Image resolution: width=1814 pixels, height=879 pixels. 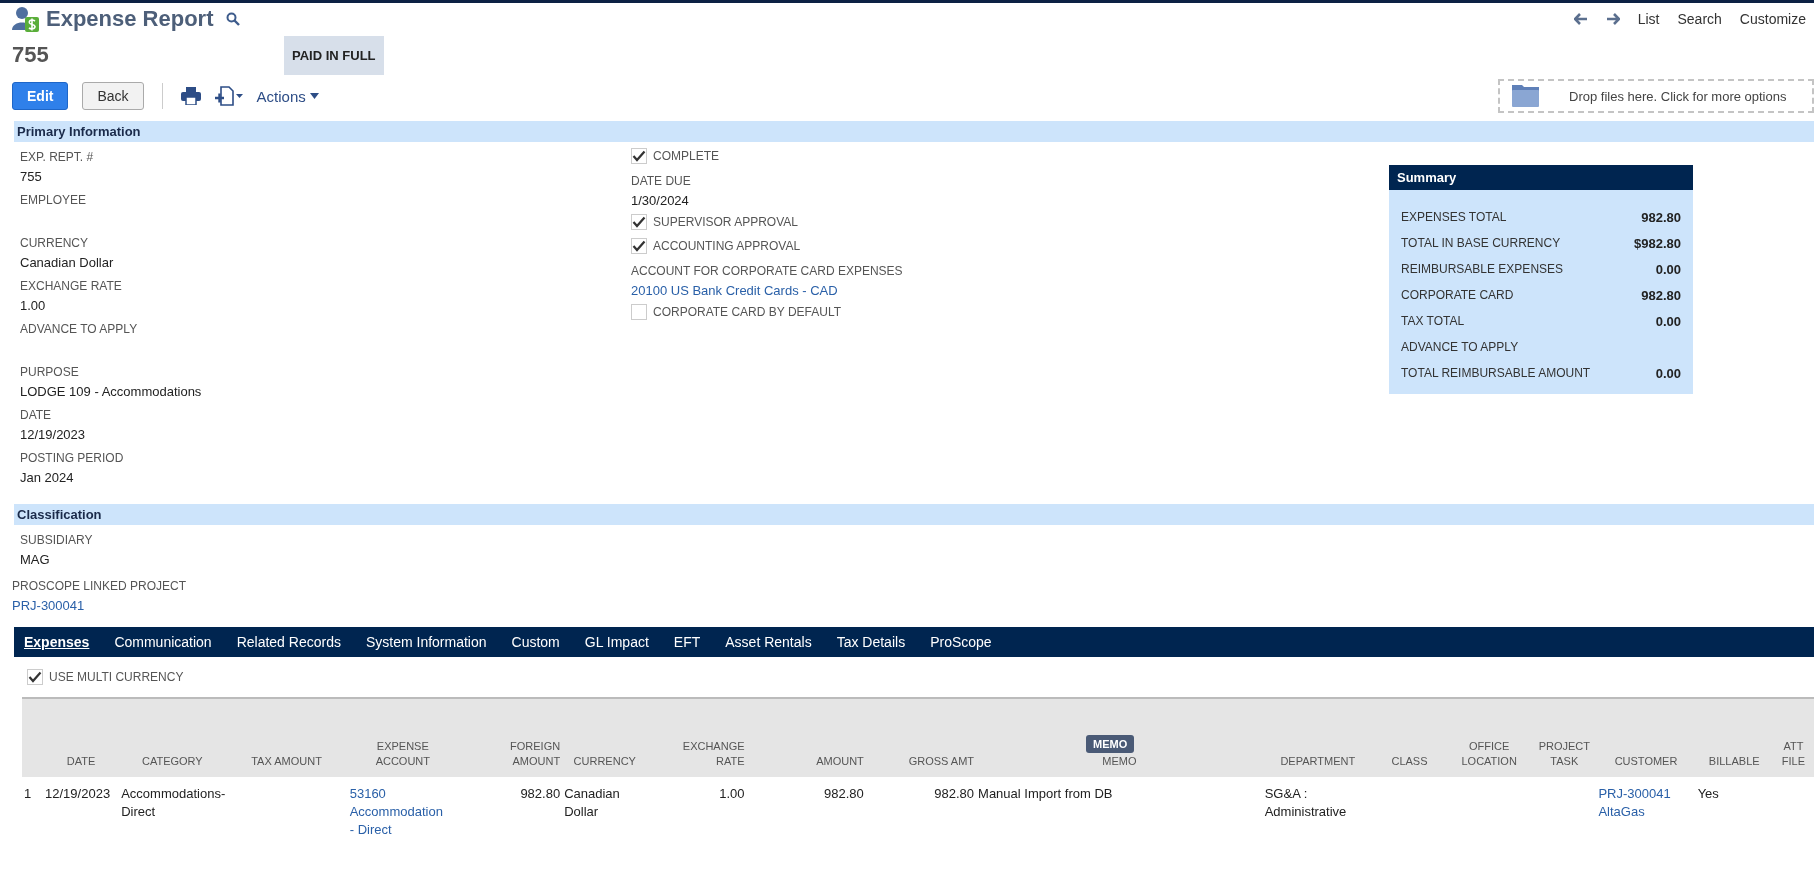 I want to click on field-label: EXP. REPT. #, so click(x=57, y=157).